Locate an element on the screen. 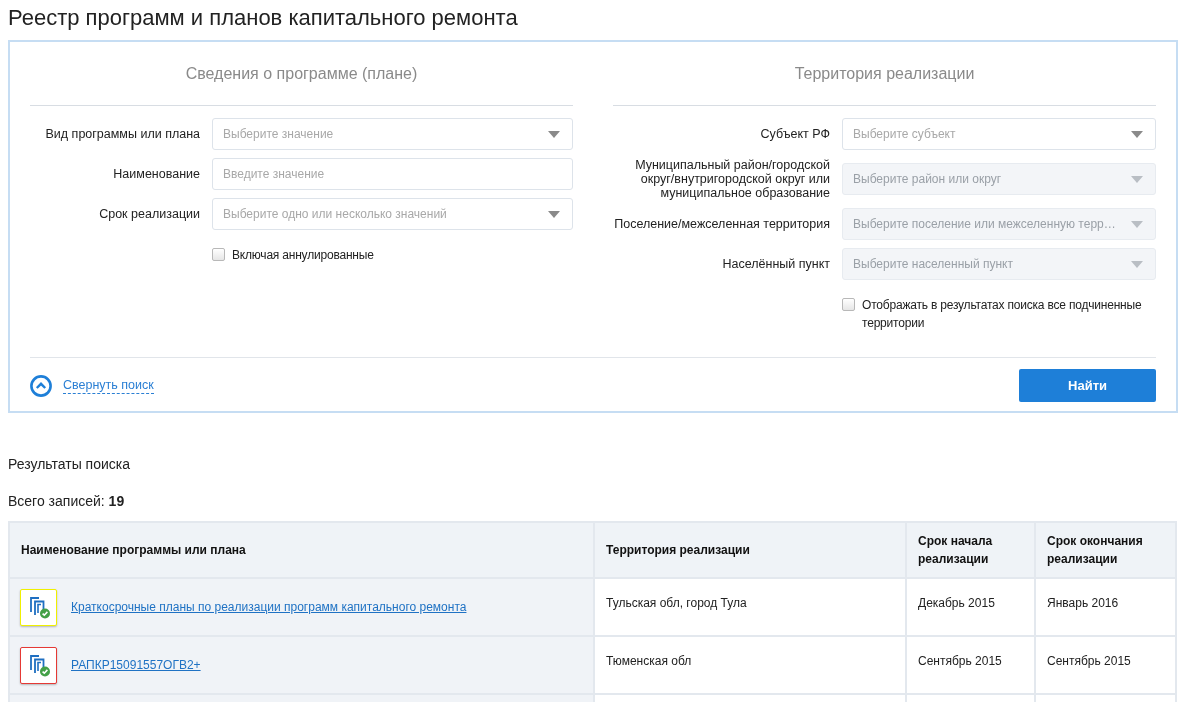 This screenshot has height=702, width=1183. results-title: Результаты поиска is located at coordinates (69, 464).